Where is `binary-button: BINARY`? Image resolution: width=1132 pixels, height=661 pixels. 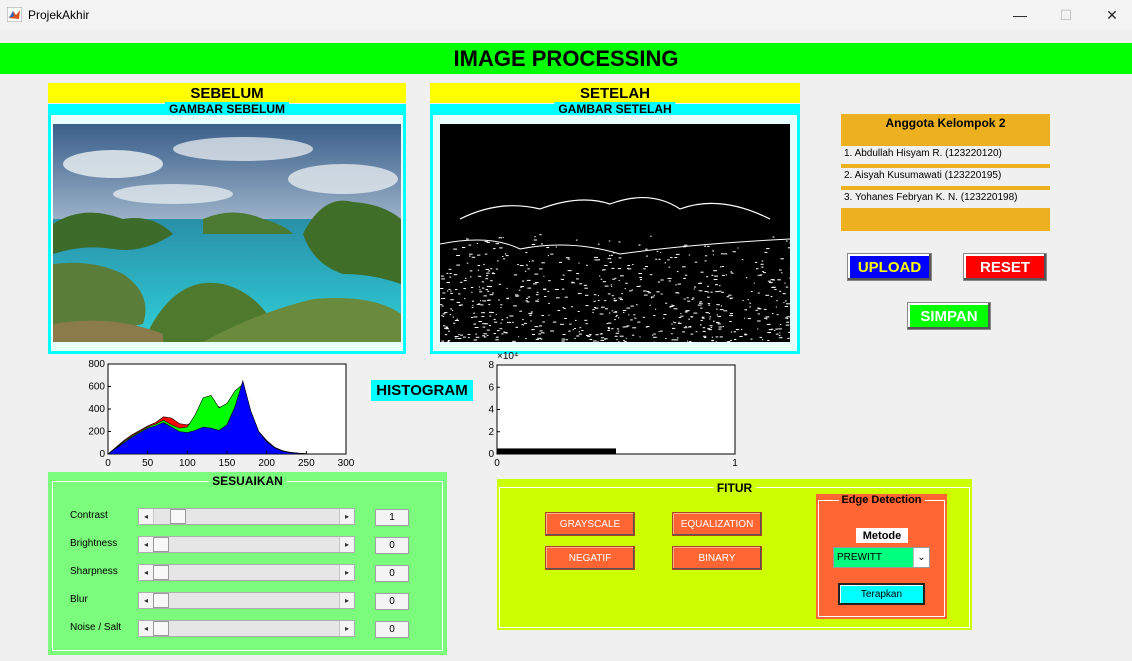
binary-button: BINARY is located at coordinates (717, 558).